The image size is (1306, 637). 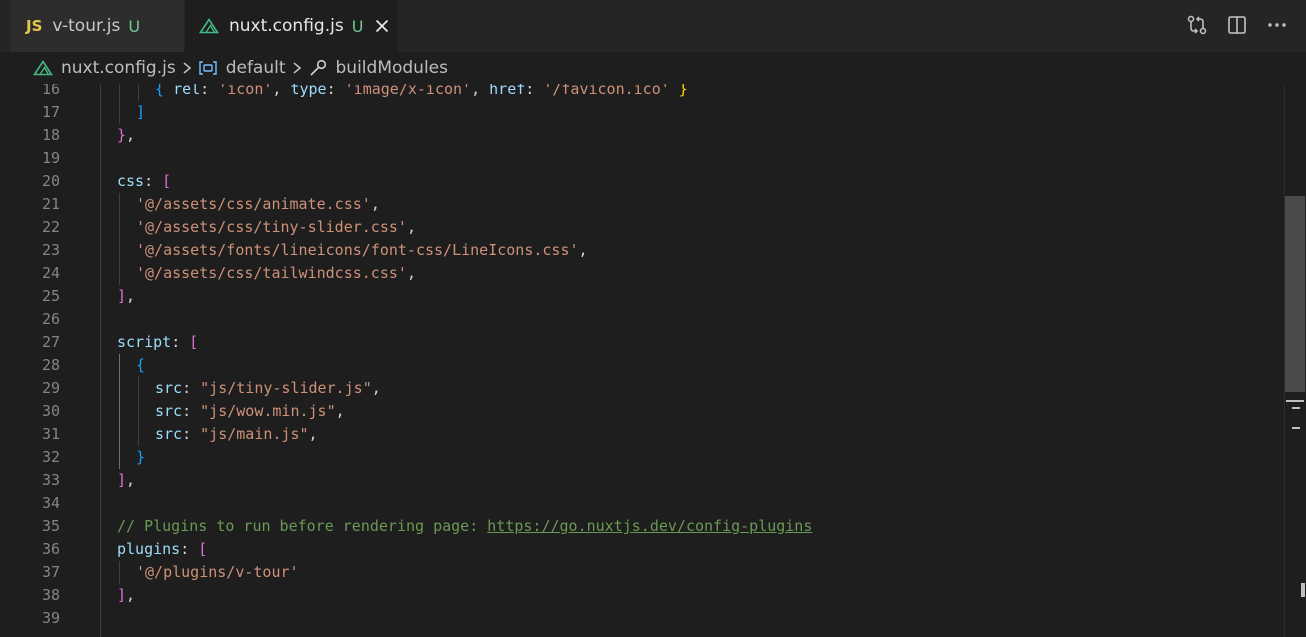 I want to click on line-number: 33, so click(x=50, y=480).